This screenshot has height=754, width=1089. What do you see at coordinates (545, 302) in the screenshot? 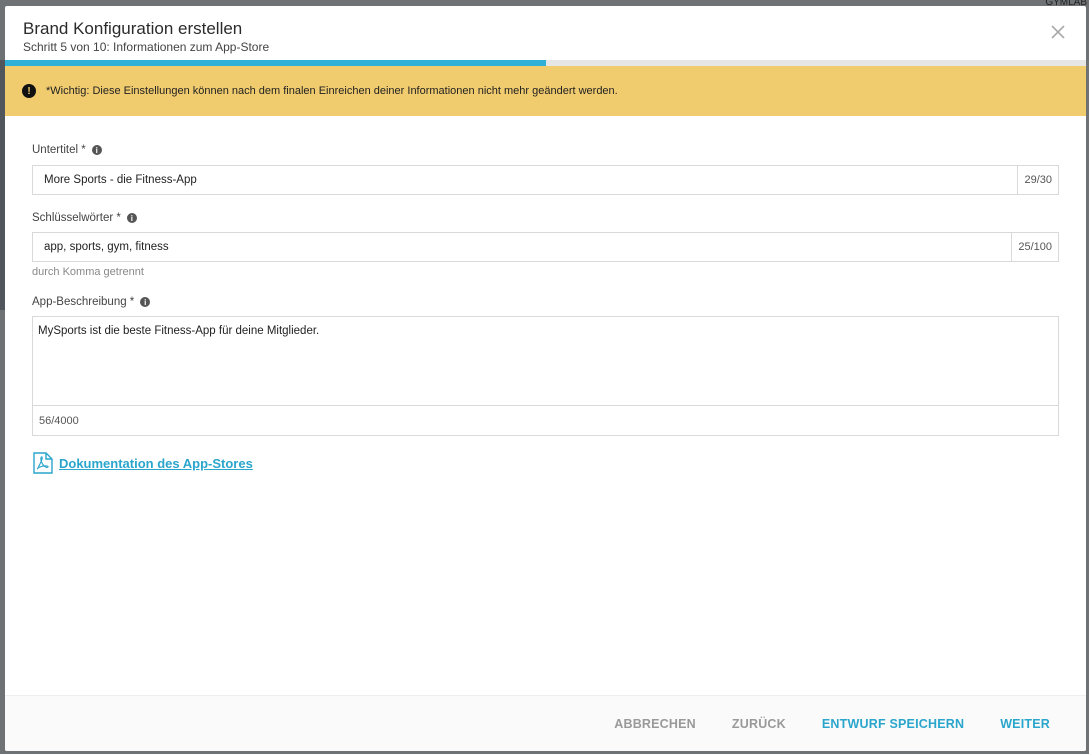
I see `description-field-label: App-Beschreibung * i` at bounding box center [545, 302].